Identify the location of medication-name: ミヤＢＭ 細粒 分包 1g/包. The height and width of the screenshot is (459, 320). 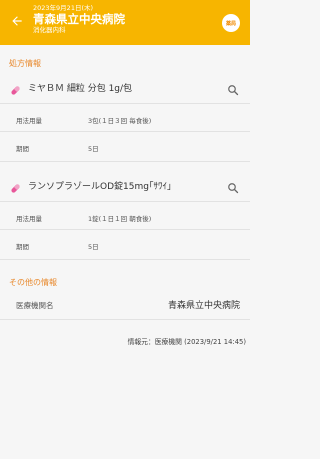
(80, 89).